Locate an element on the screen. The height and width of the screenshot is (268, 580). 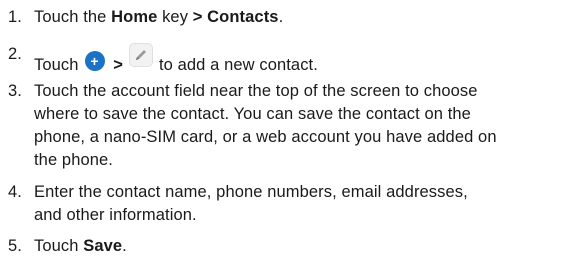
step-text: Touch + > to add a new contact. is located at coordinates (304, 60).